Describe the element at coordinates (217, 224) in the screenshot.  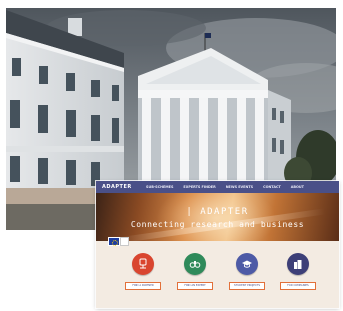
I see `hero-subtitle: Connecting research and business` at that location.